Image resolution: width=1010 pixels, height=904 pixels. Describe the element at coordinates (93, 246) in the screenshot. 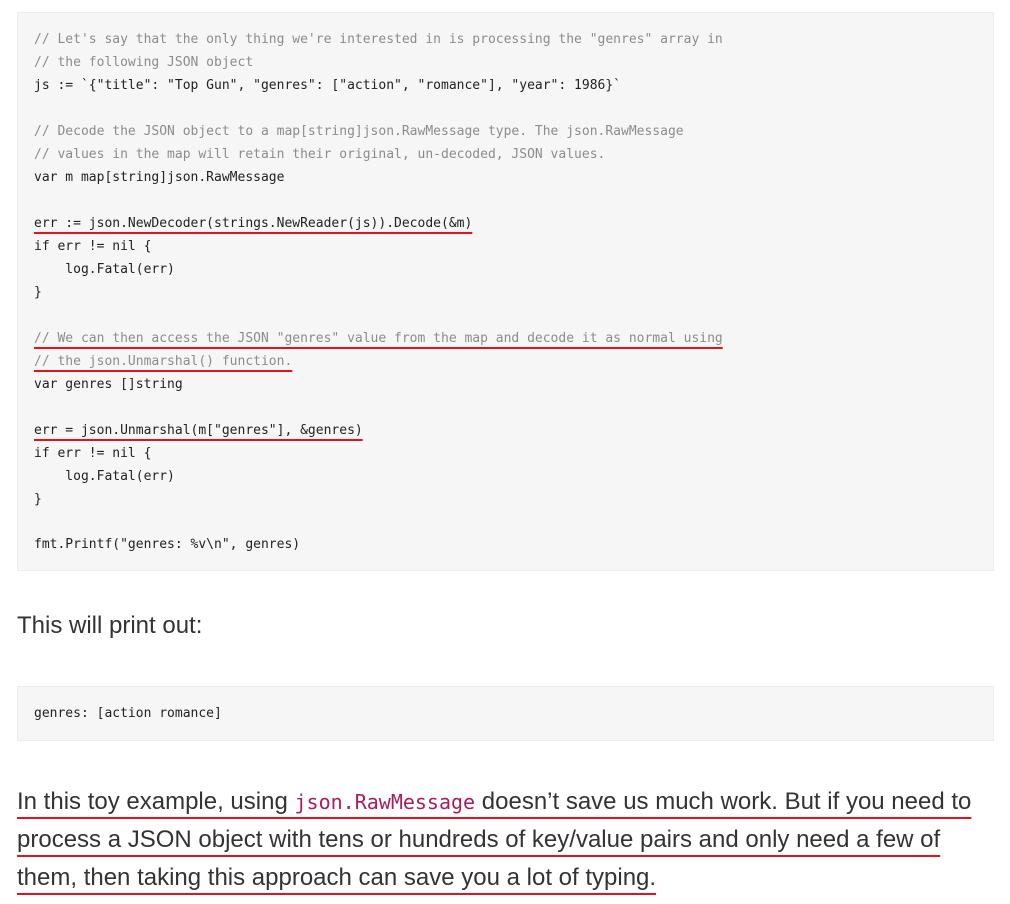

I see `code-line-10: if err != nil {` at that location.